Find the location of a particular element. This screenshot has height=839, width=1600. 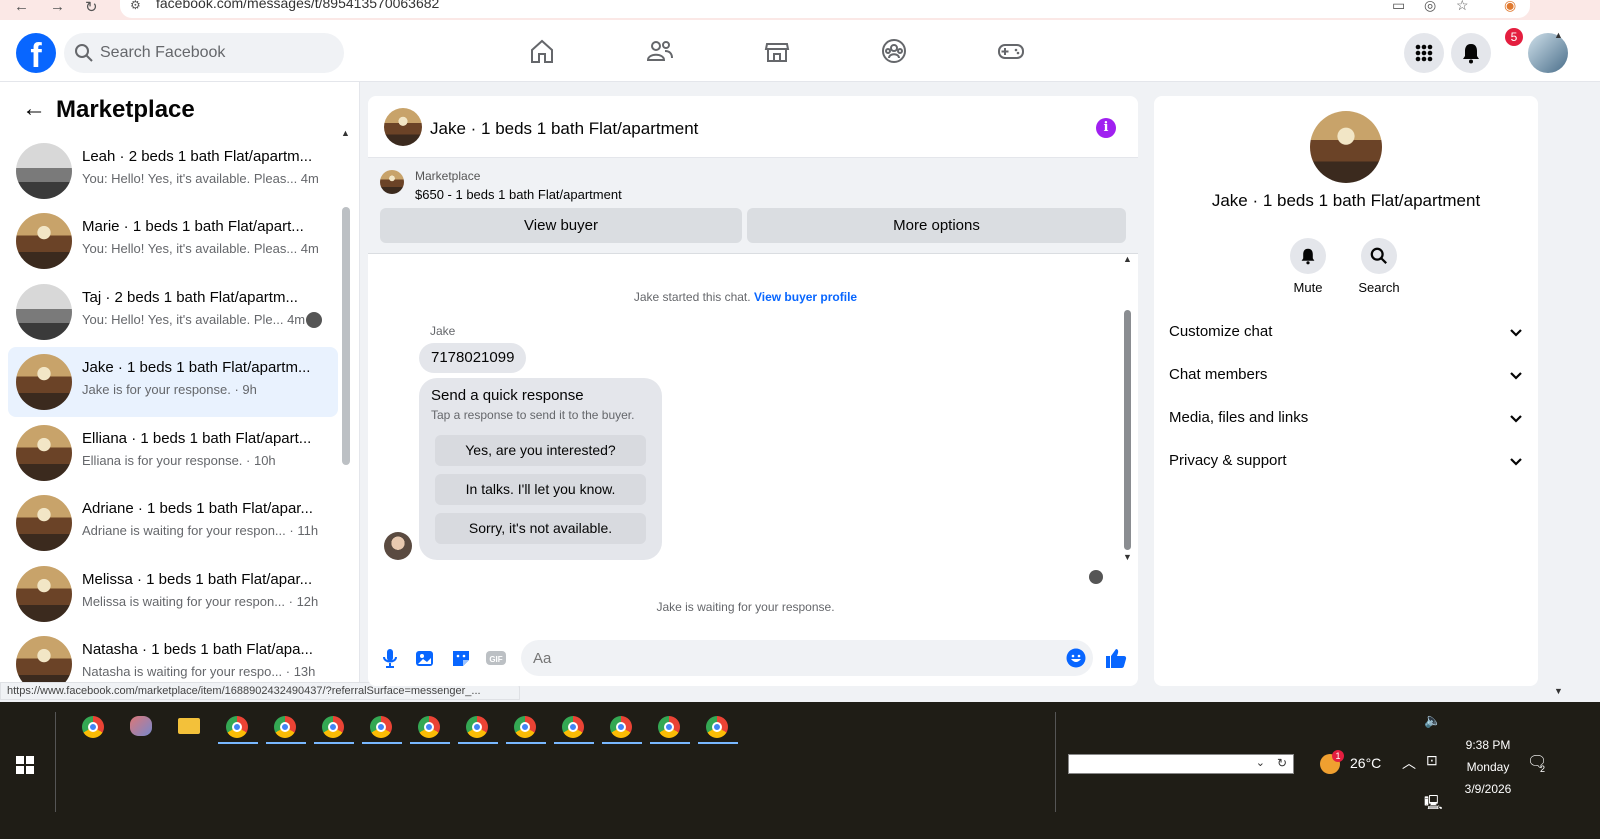

chat-avatar is located at coordinates (403, 127).